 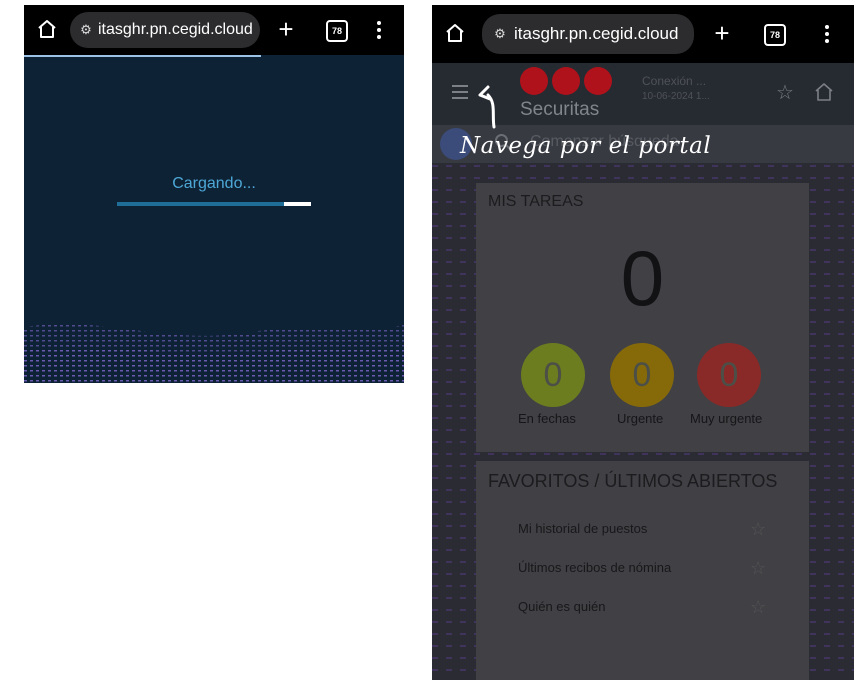 What do you see at coordinates (214, 353) in the screenshot?
I see `dotted-wave-decoration` at bounding box center [214, 353].